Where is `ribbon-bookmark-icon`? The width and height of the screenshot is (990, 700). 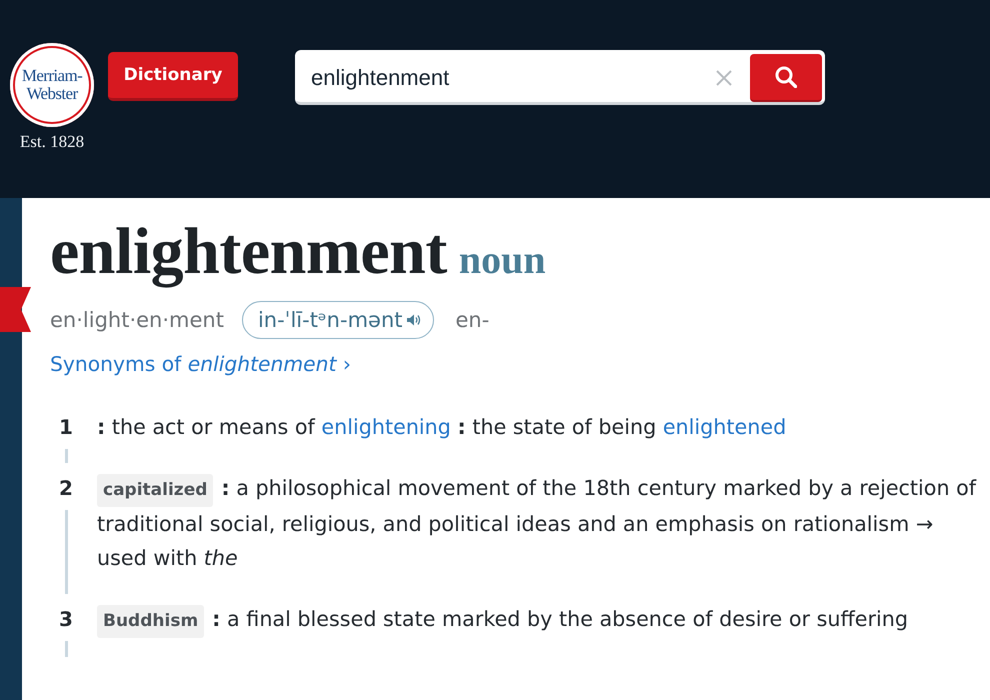 ribbon-bookmark-icon is located at coordinates (15, 309).